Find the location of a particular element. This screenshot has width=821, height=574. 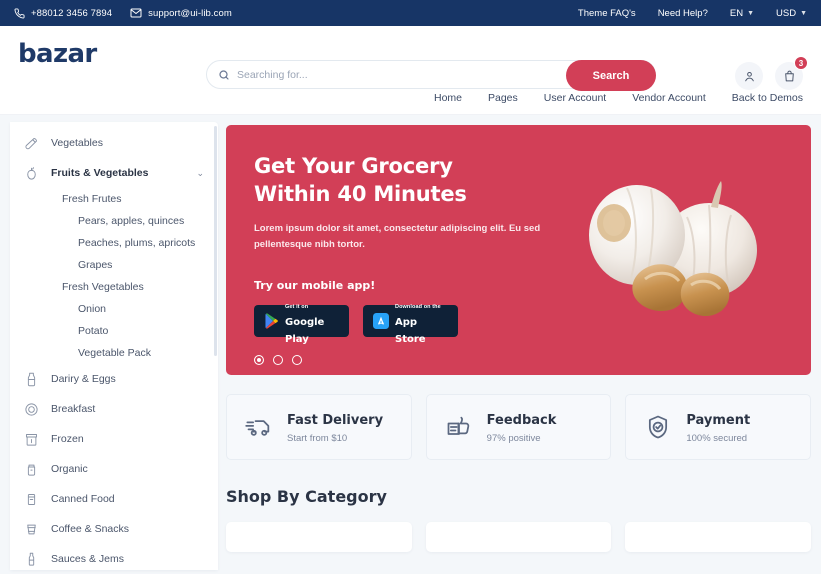

account-button is located at coordinates (749, 76).